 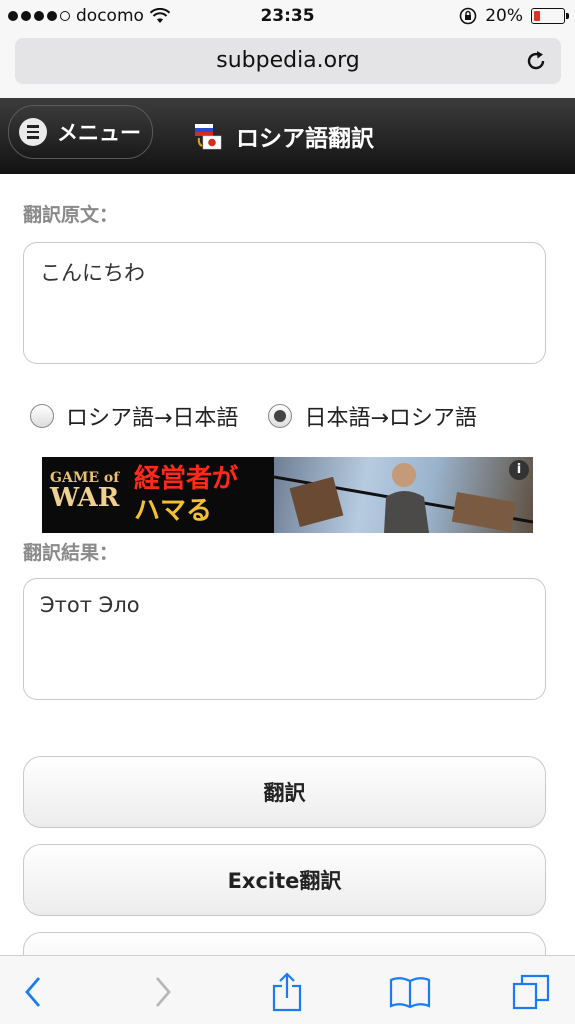 What do you see at coordinates (152, 416) in the screenshot?
I see `radio-ru-to-ja-label: ロシア語→日本語` at bounding box center [152, 416].